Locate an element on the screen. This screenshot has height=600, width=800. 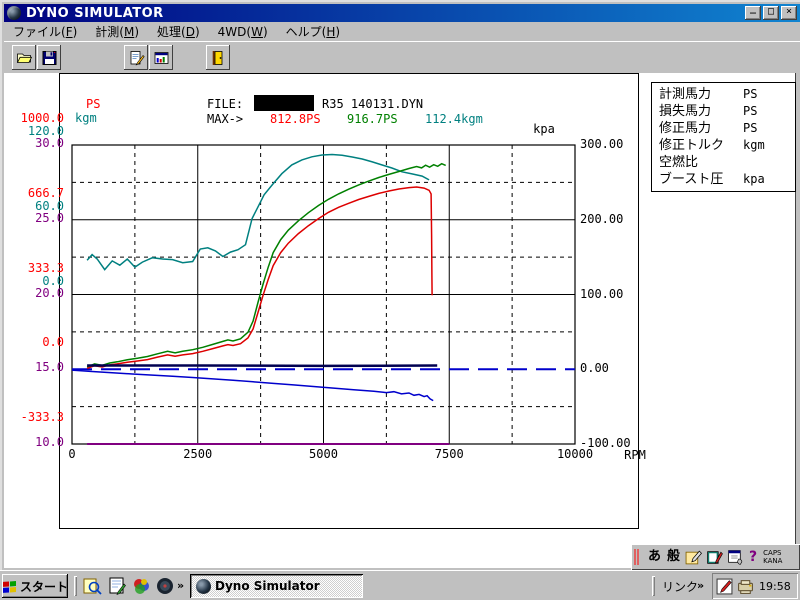
rpm-axis-label: RPM is located at coordinates (635, 455).